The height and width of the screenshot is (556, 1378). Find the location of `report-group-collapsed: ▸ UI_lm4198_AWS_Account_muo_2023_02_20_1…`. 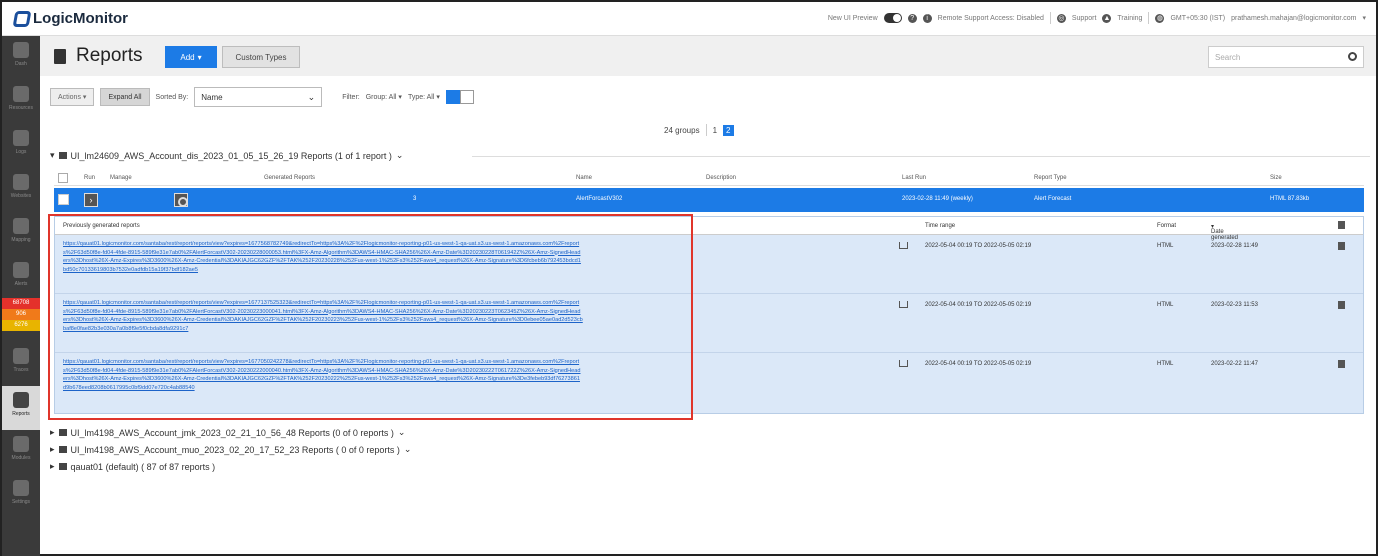

report-group-collapsed: ▸ UI_lm4198_AWS_Account_muo_2023_02_20_1… is located at coordinates (230, 449).